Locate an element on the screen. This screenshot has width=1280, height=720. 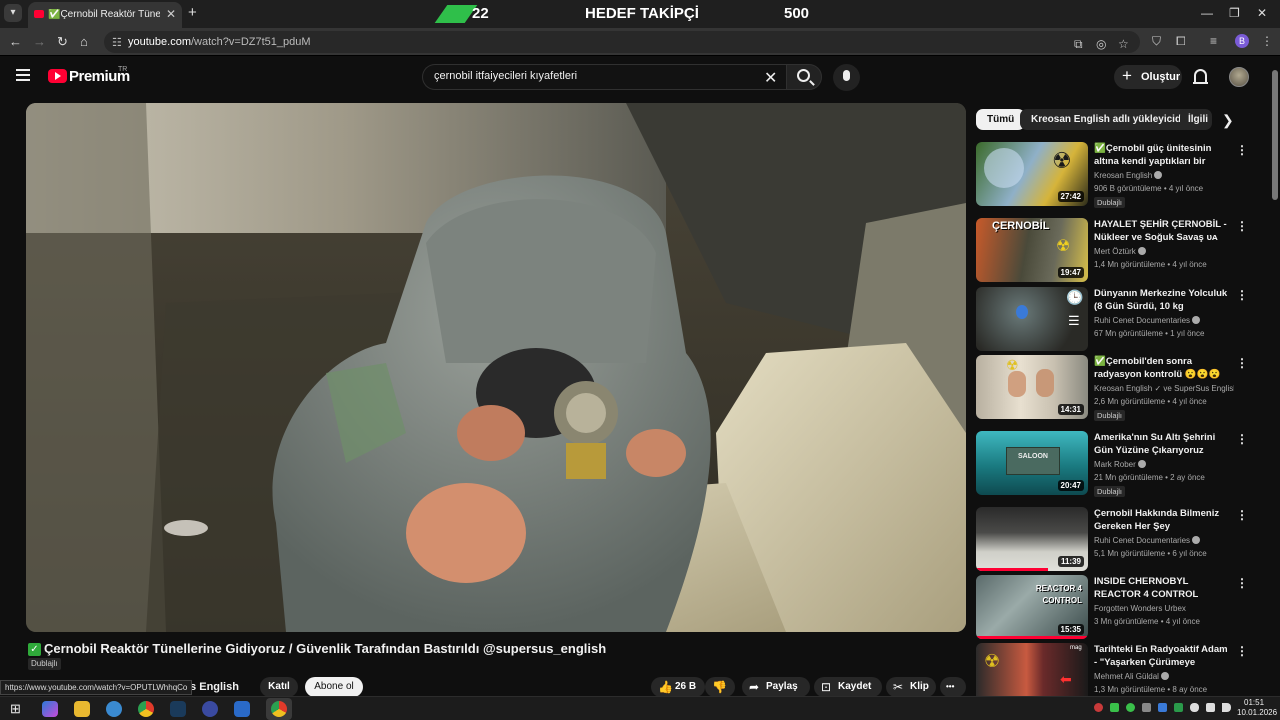
clock-date: 10.01.2026 is located at coordinates (1257, 712).